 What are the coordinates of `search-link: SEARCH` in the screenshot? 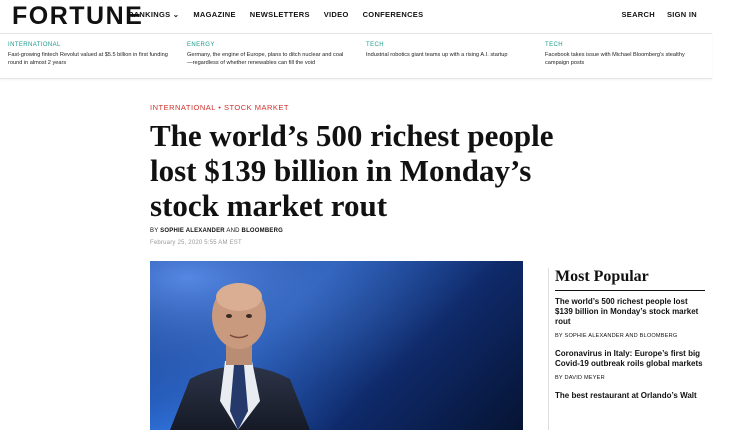 It's located at (637, 14).